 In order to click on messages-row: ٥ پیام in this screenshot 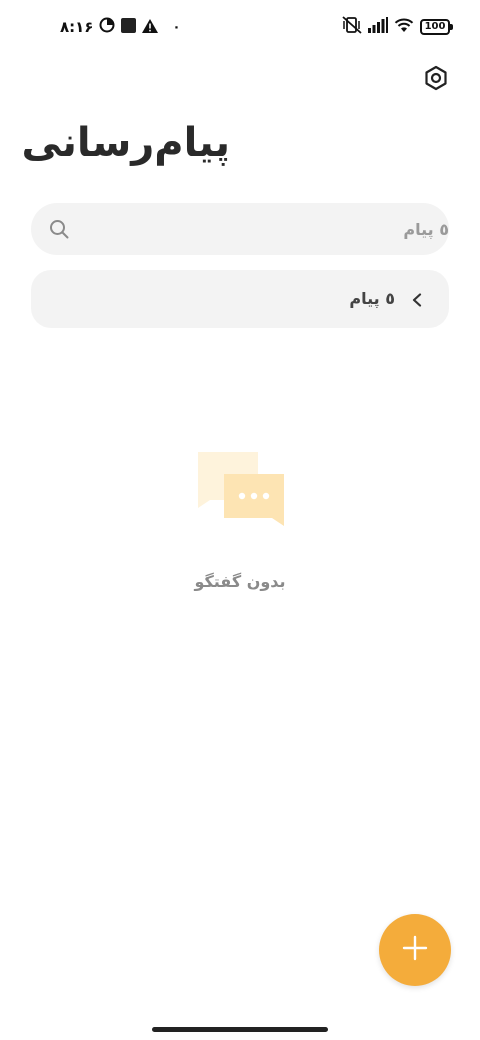, I will do `click(240, 299)`.